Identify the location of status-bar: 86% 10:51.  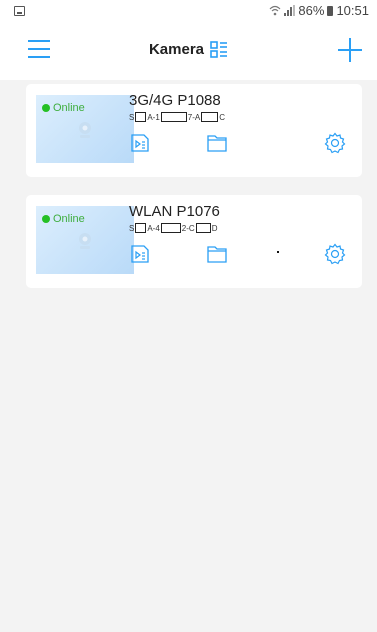
(188, 12).